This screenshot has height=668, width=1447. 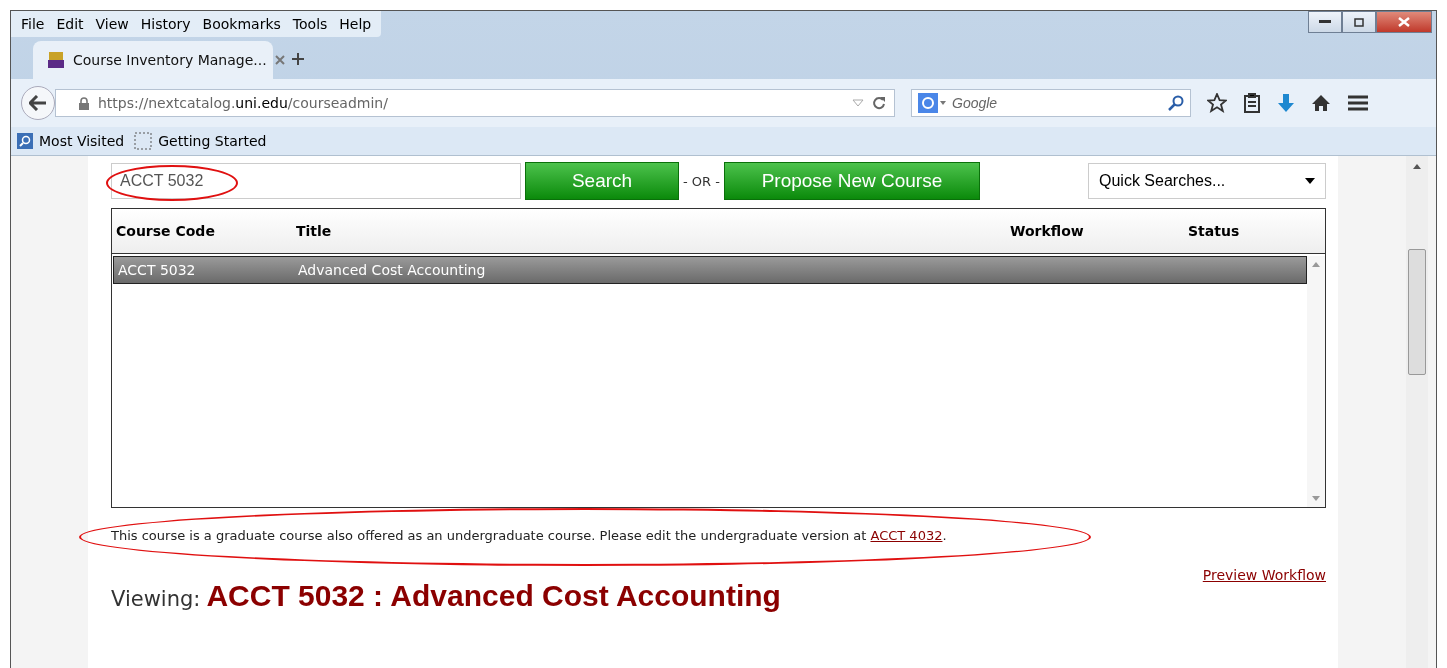 I want to click on menu-item: File, so click(x=33, y=24).